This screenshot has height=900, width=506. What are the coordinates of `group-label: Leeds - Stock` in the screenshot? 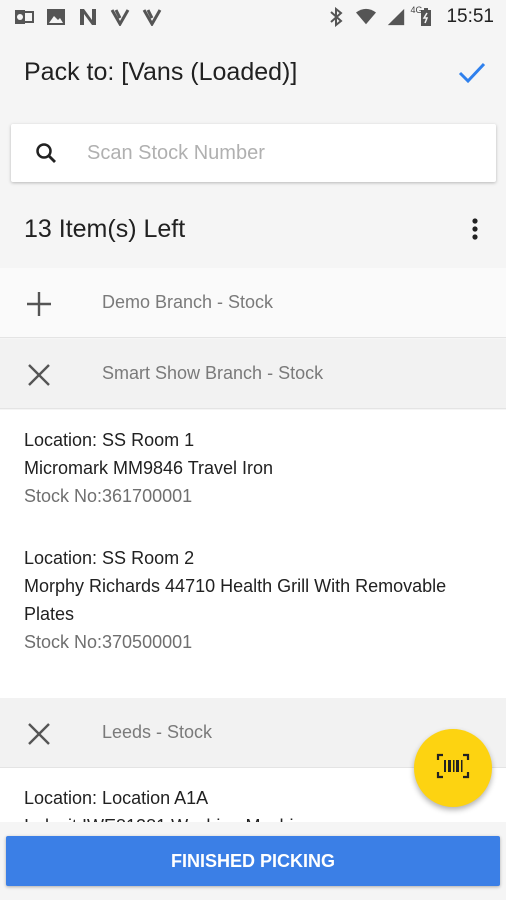 It's located at (157, 732).